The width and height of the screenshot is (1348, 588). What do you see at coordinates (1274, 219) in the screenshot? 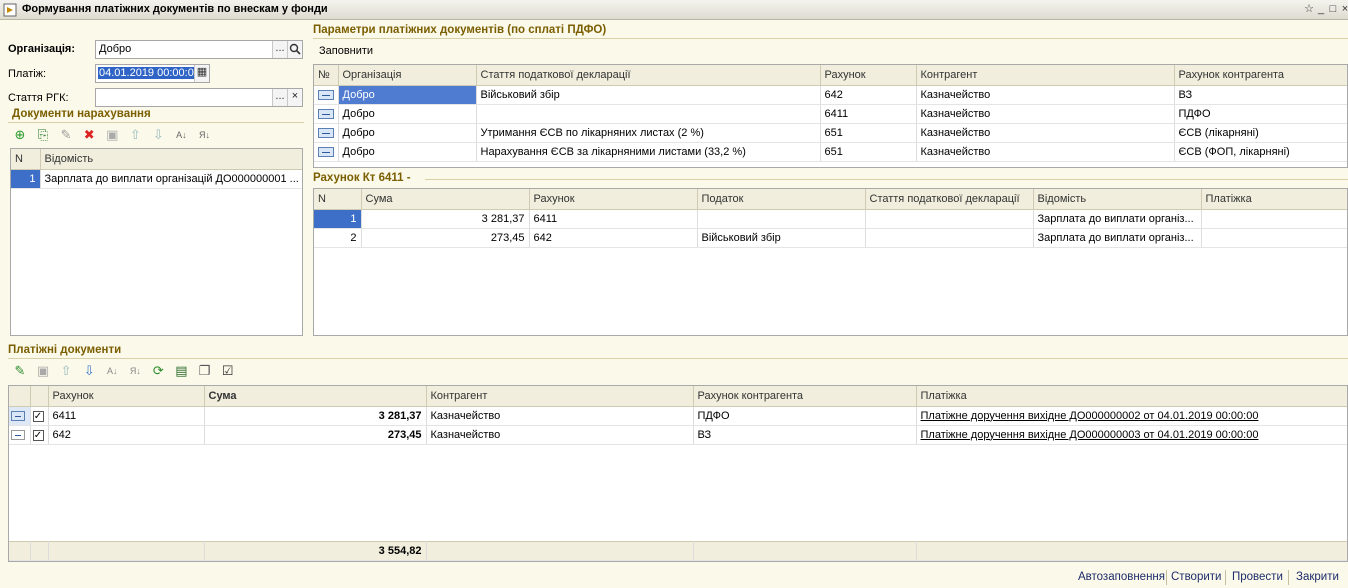
I see `cell-platizhka` at bounding box center [1274, 219].